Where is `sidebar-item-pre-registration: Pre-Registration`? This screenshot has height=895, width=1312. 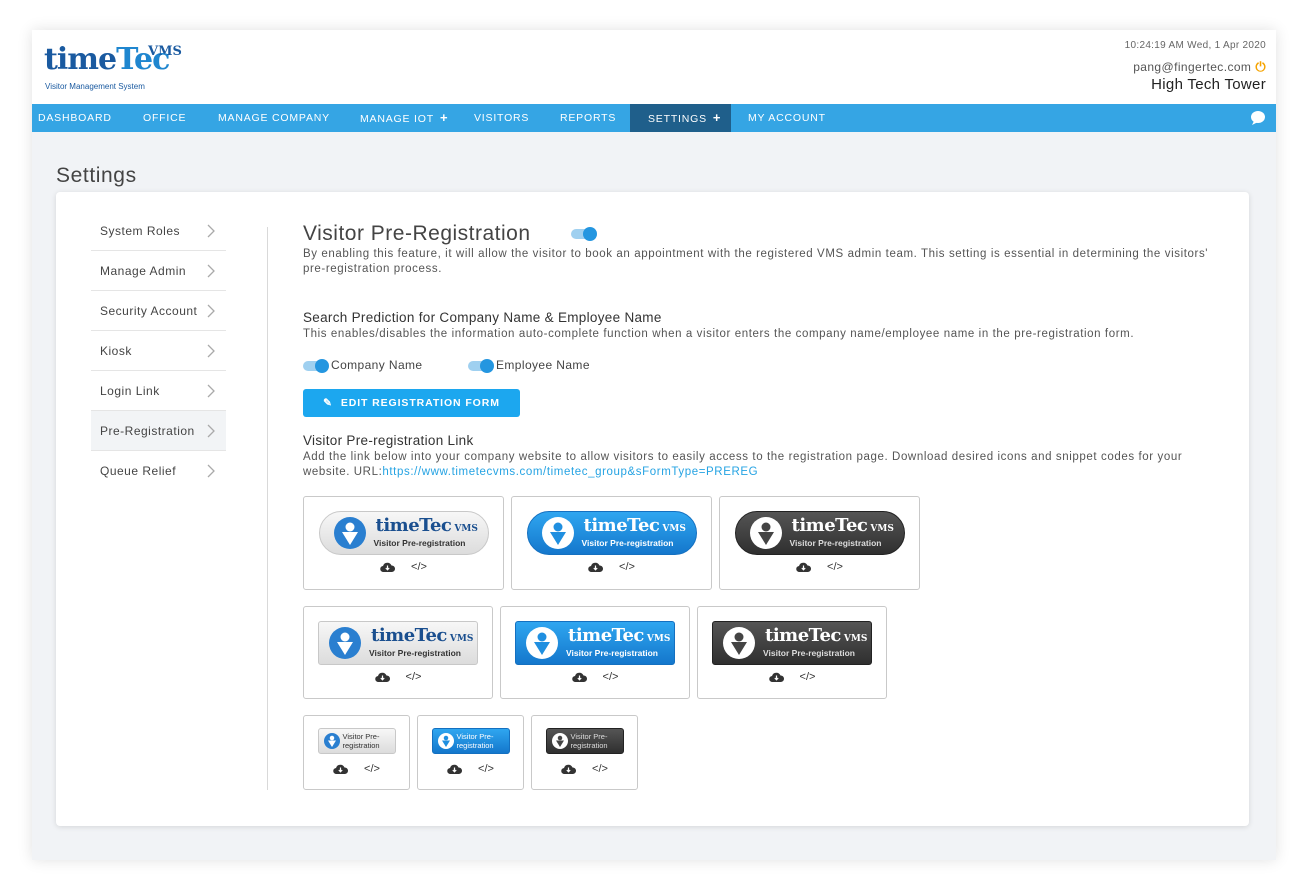
sidebar-item-pre-registration: Pre-Registration is located at coordinates (158, 431).